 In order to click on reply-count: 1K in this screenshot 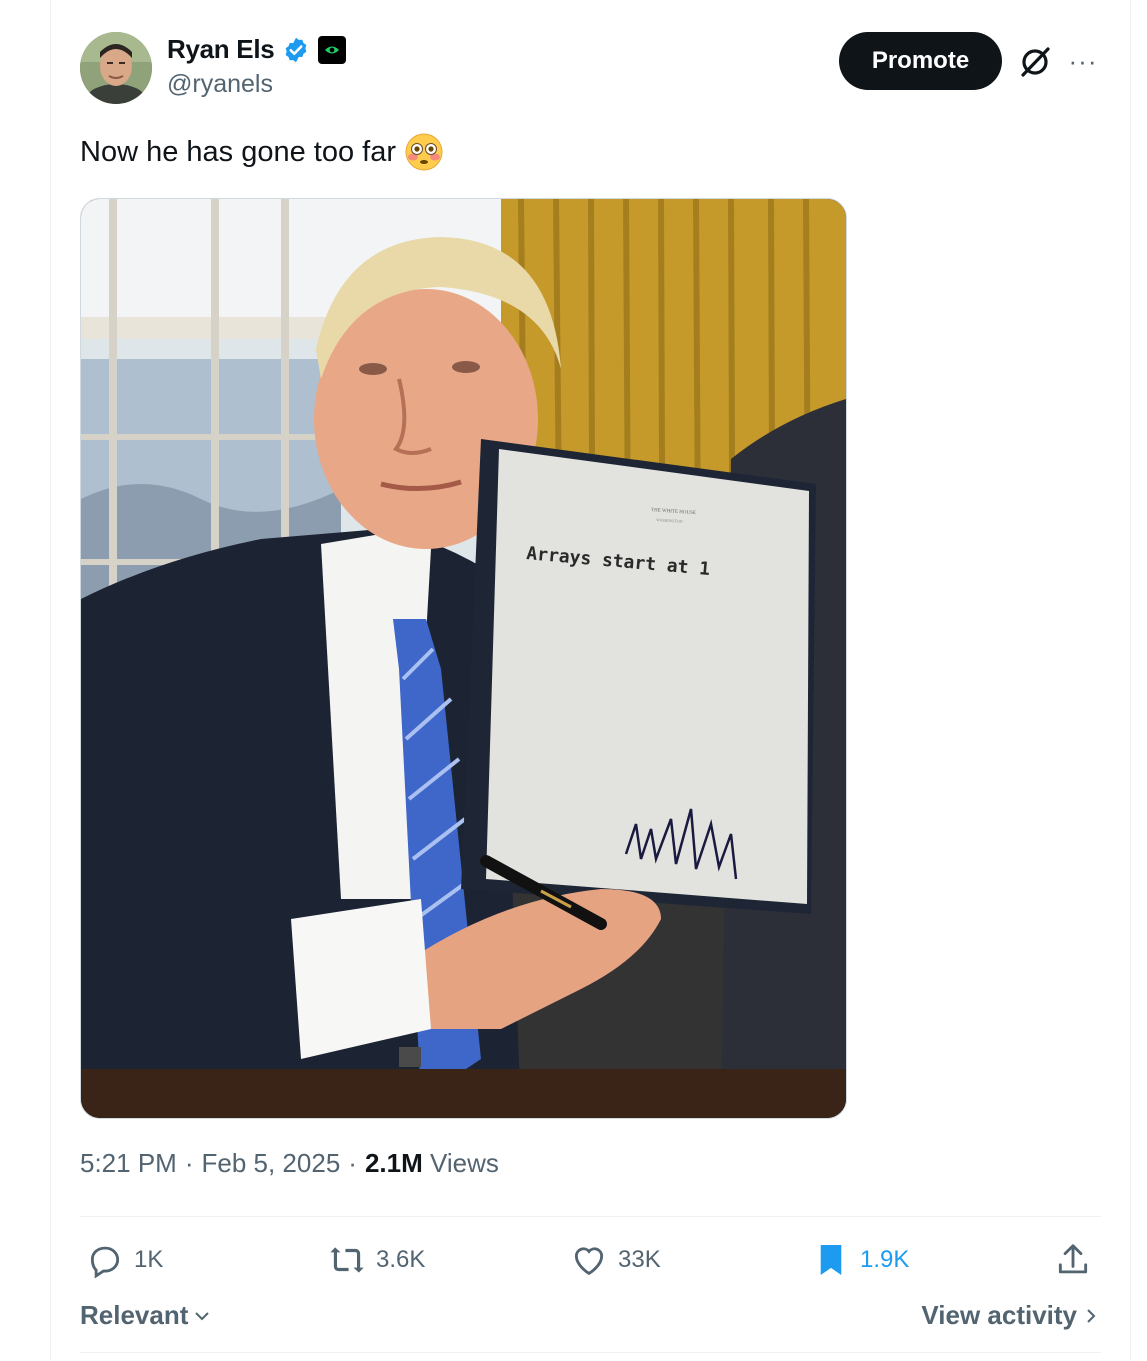, I will do `click(149, 1259)`.